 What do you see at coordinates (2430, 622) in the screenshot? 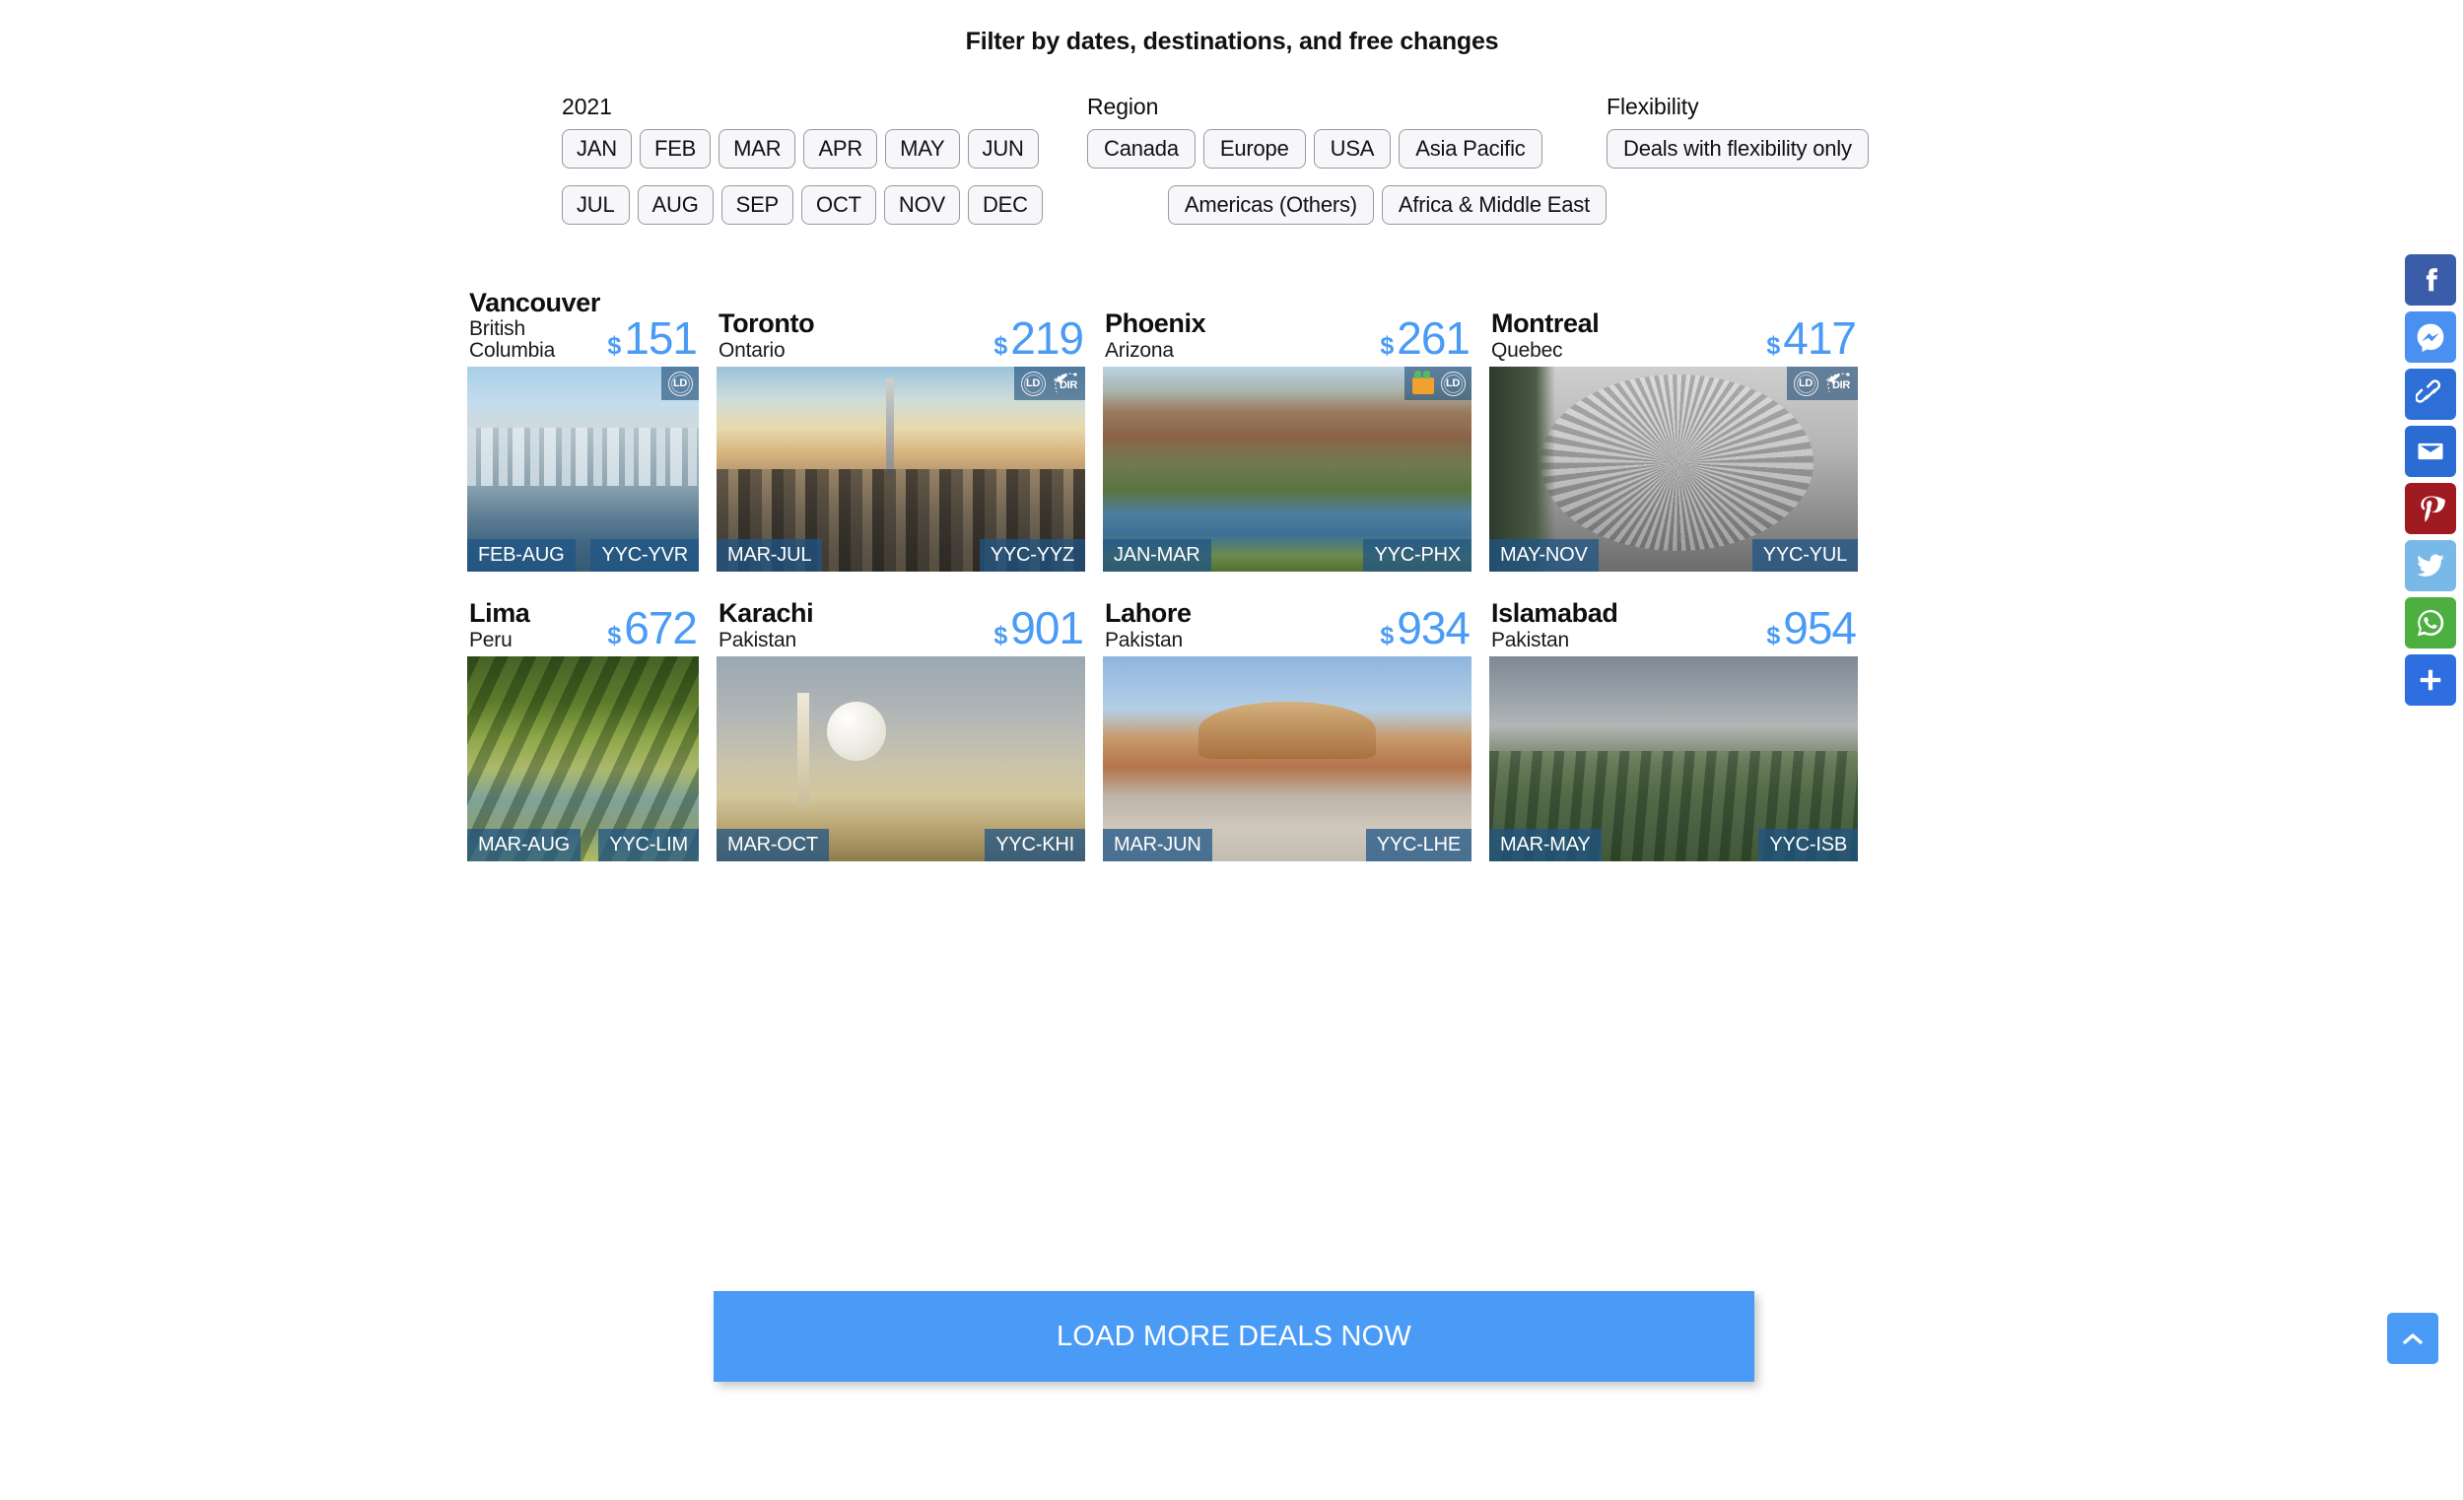
I see `whatsapp-share-icon` at bounding box center [2430, 622].